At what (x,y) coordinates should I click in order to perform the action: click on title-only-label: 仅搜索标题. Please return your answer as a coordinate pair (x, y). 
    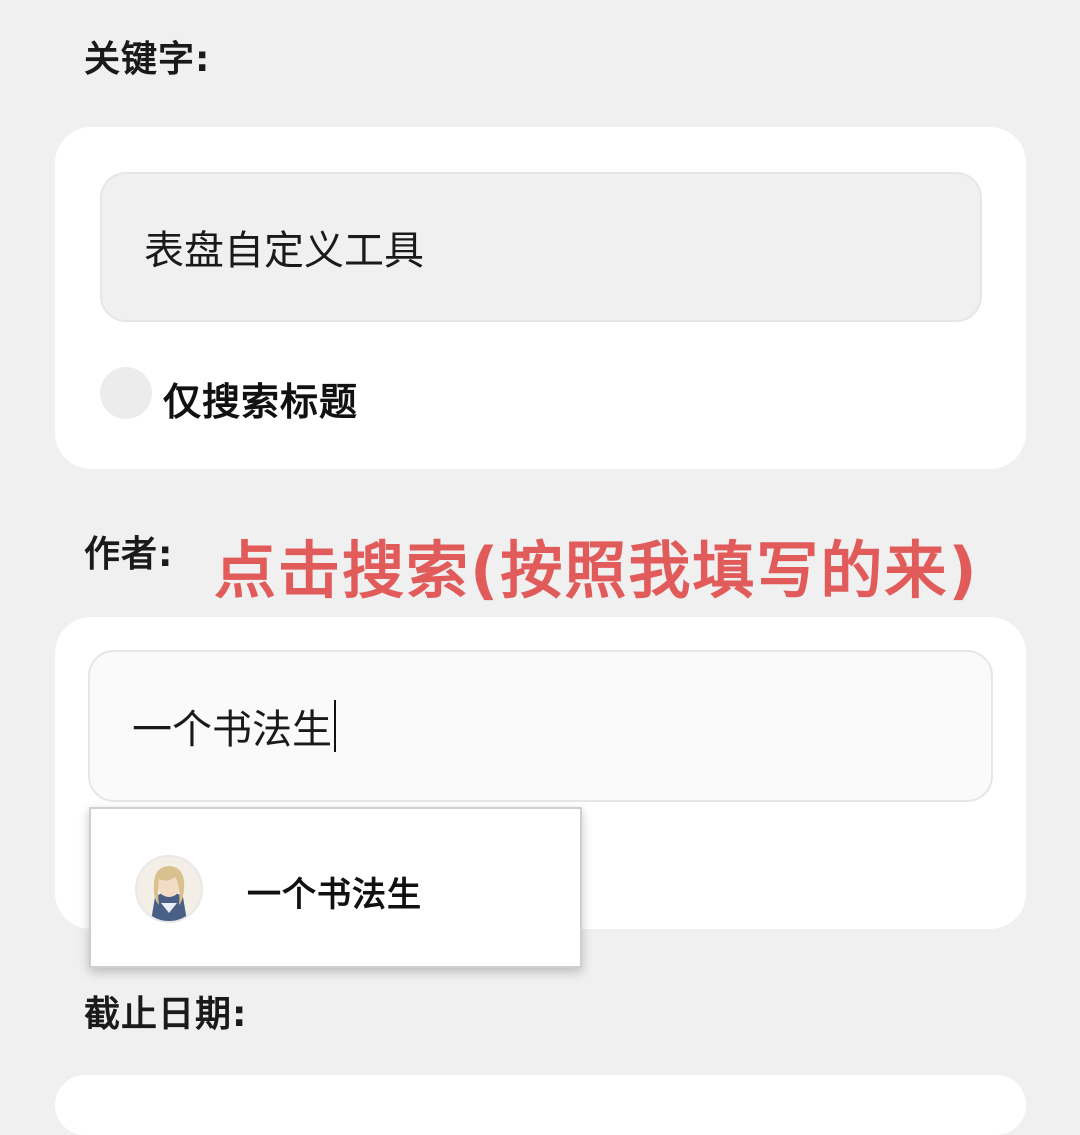
    Looking at the image, I should click on (260, 398).